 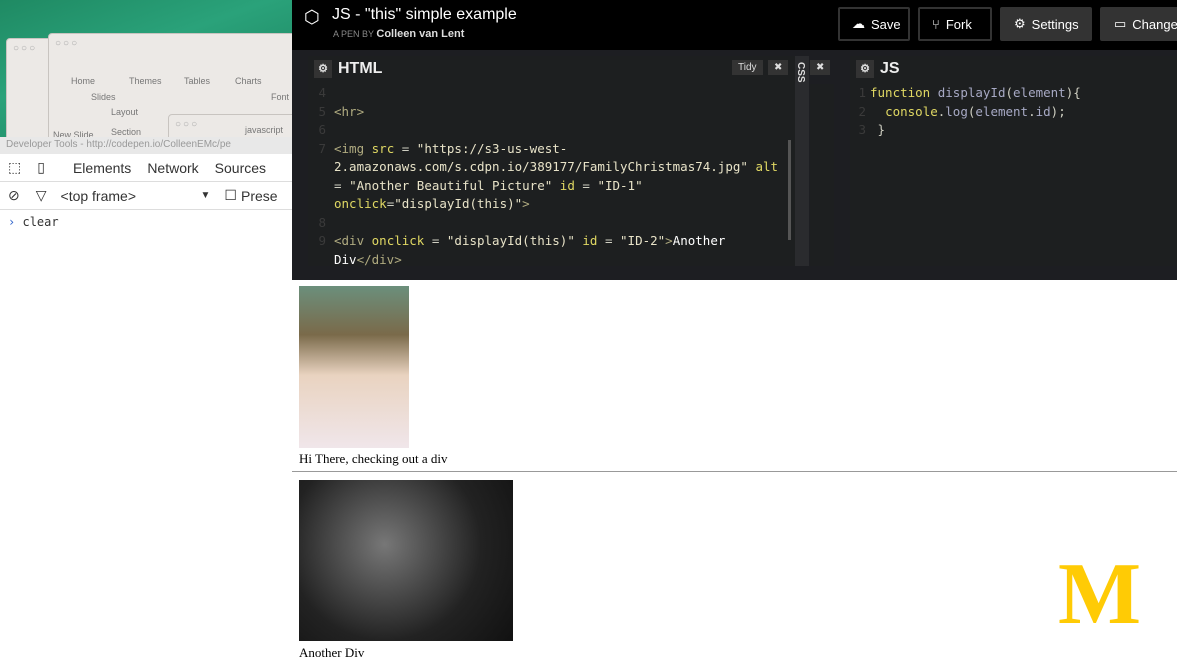 What do you see at coordinates (1020, 23) in the screenshot?
I see `gear-icon: ⚙` at bounding box center [1020, 23].